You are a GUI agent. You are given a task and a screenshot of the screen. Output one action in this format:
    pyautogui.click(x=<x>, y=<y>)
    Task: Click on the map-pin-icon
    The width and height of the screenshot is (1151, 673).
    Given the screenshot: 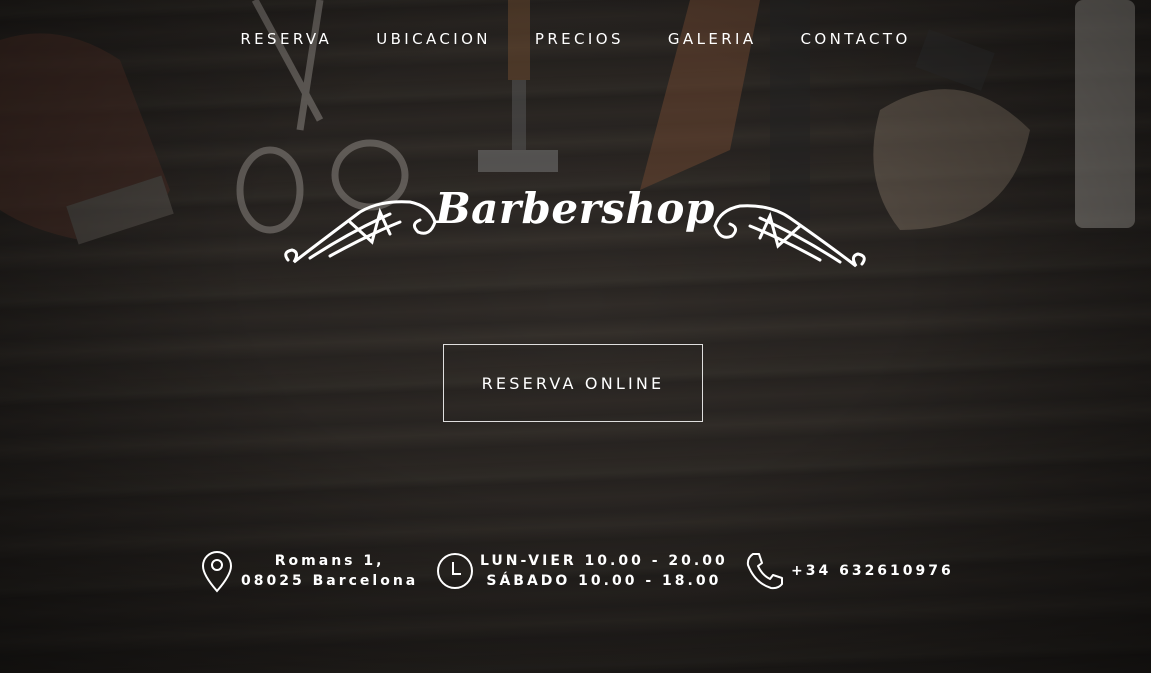 What is the action you would take?
    pyautogui.click(x=217, y=571)
    